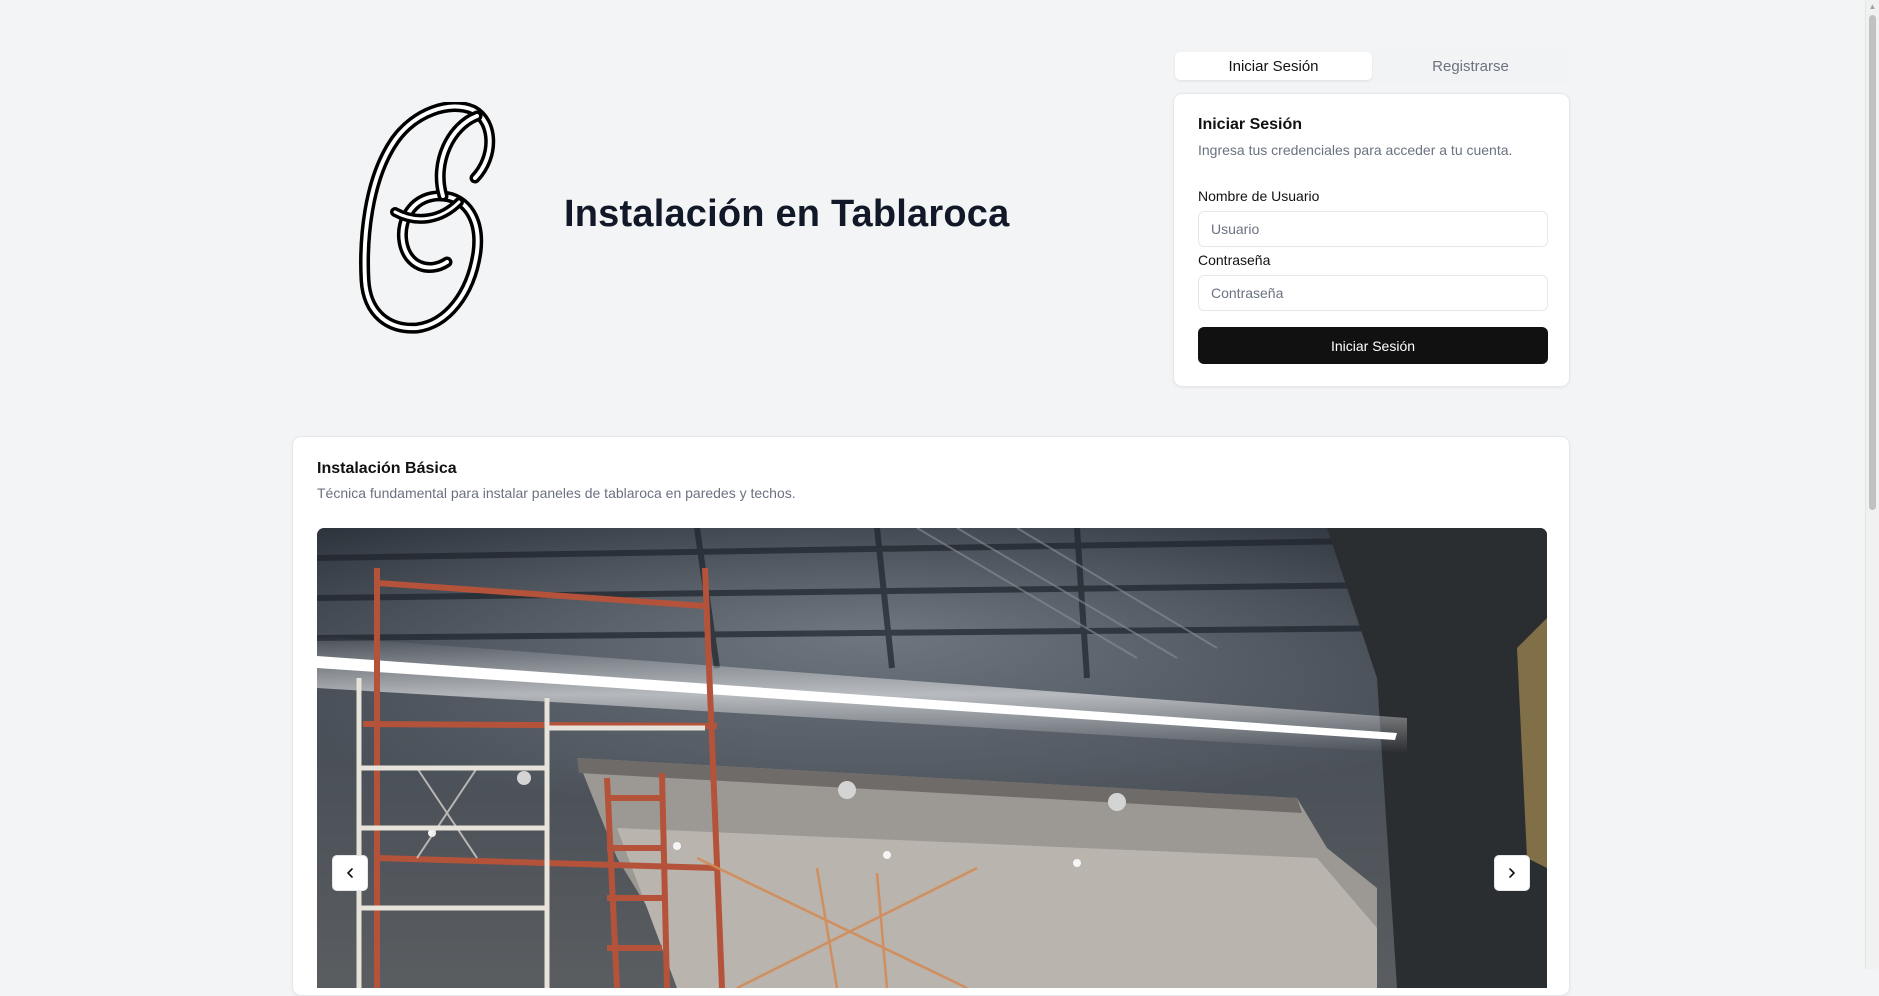 The image size is (1879, 996). Describe the element at coordinates (1470, 66) in the screenshot. I see `tab-registrarse: Registrarse` at that location.